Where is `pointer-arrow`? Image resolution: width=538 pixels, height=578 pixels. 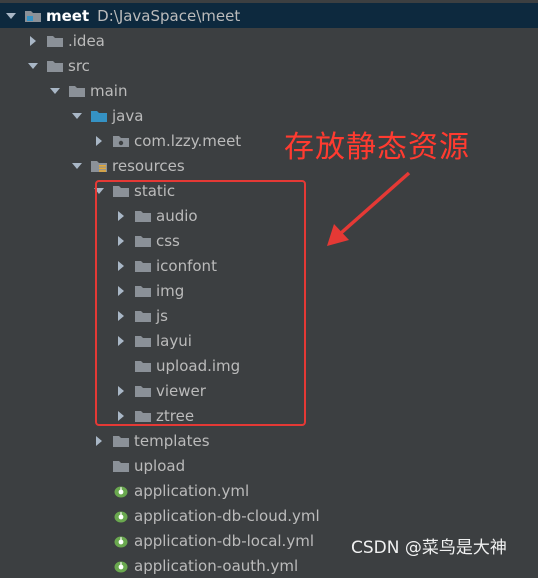
pointer-arrow is located at coordinates (369, 208).